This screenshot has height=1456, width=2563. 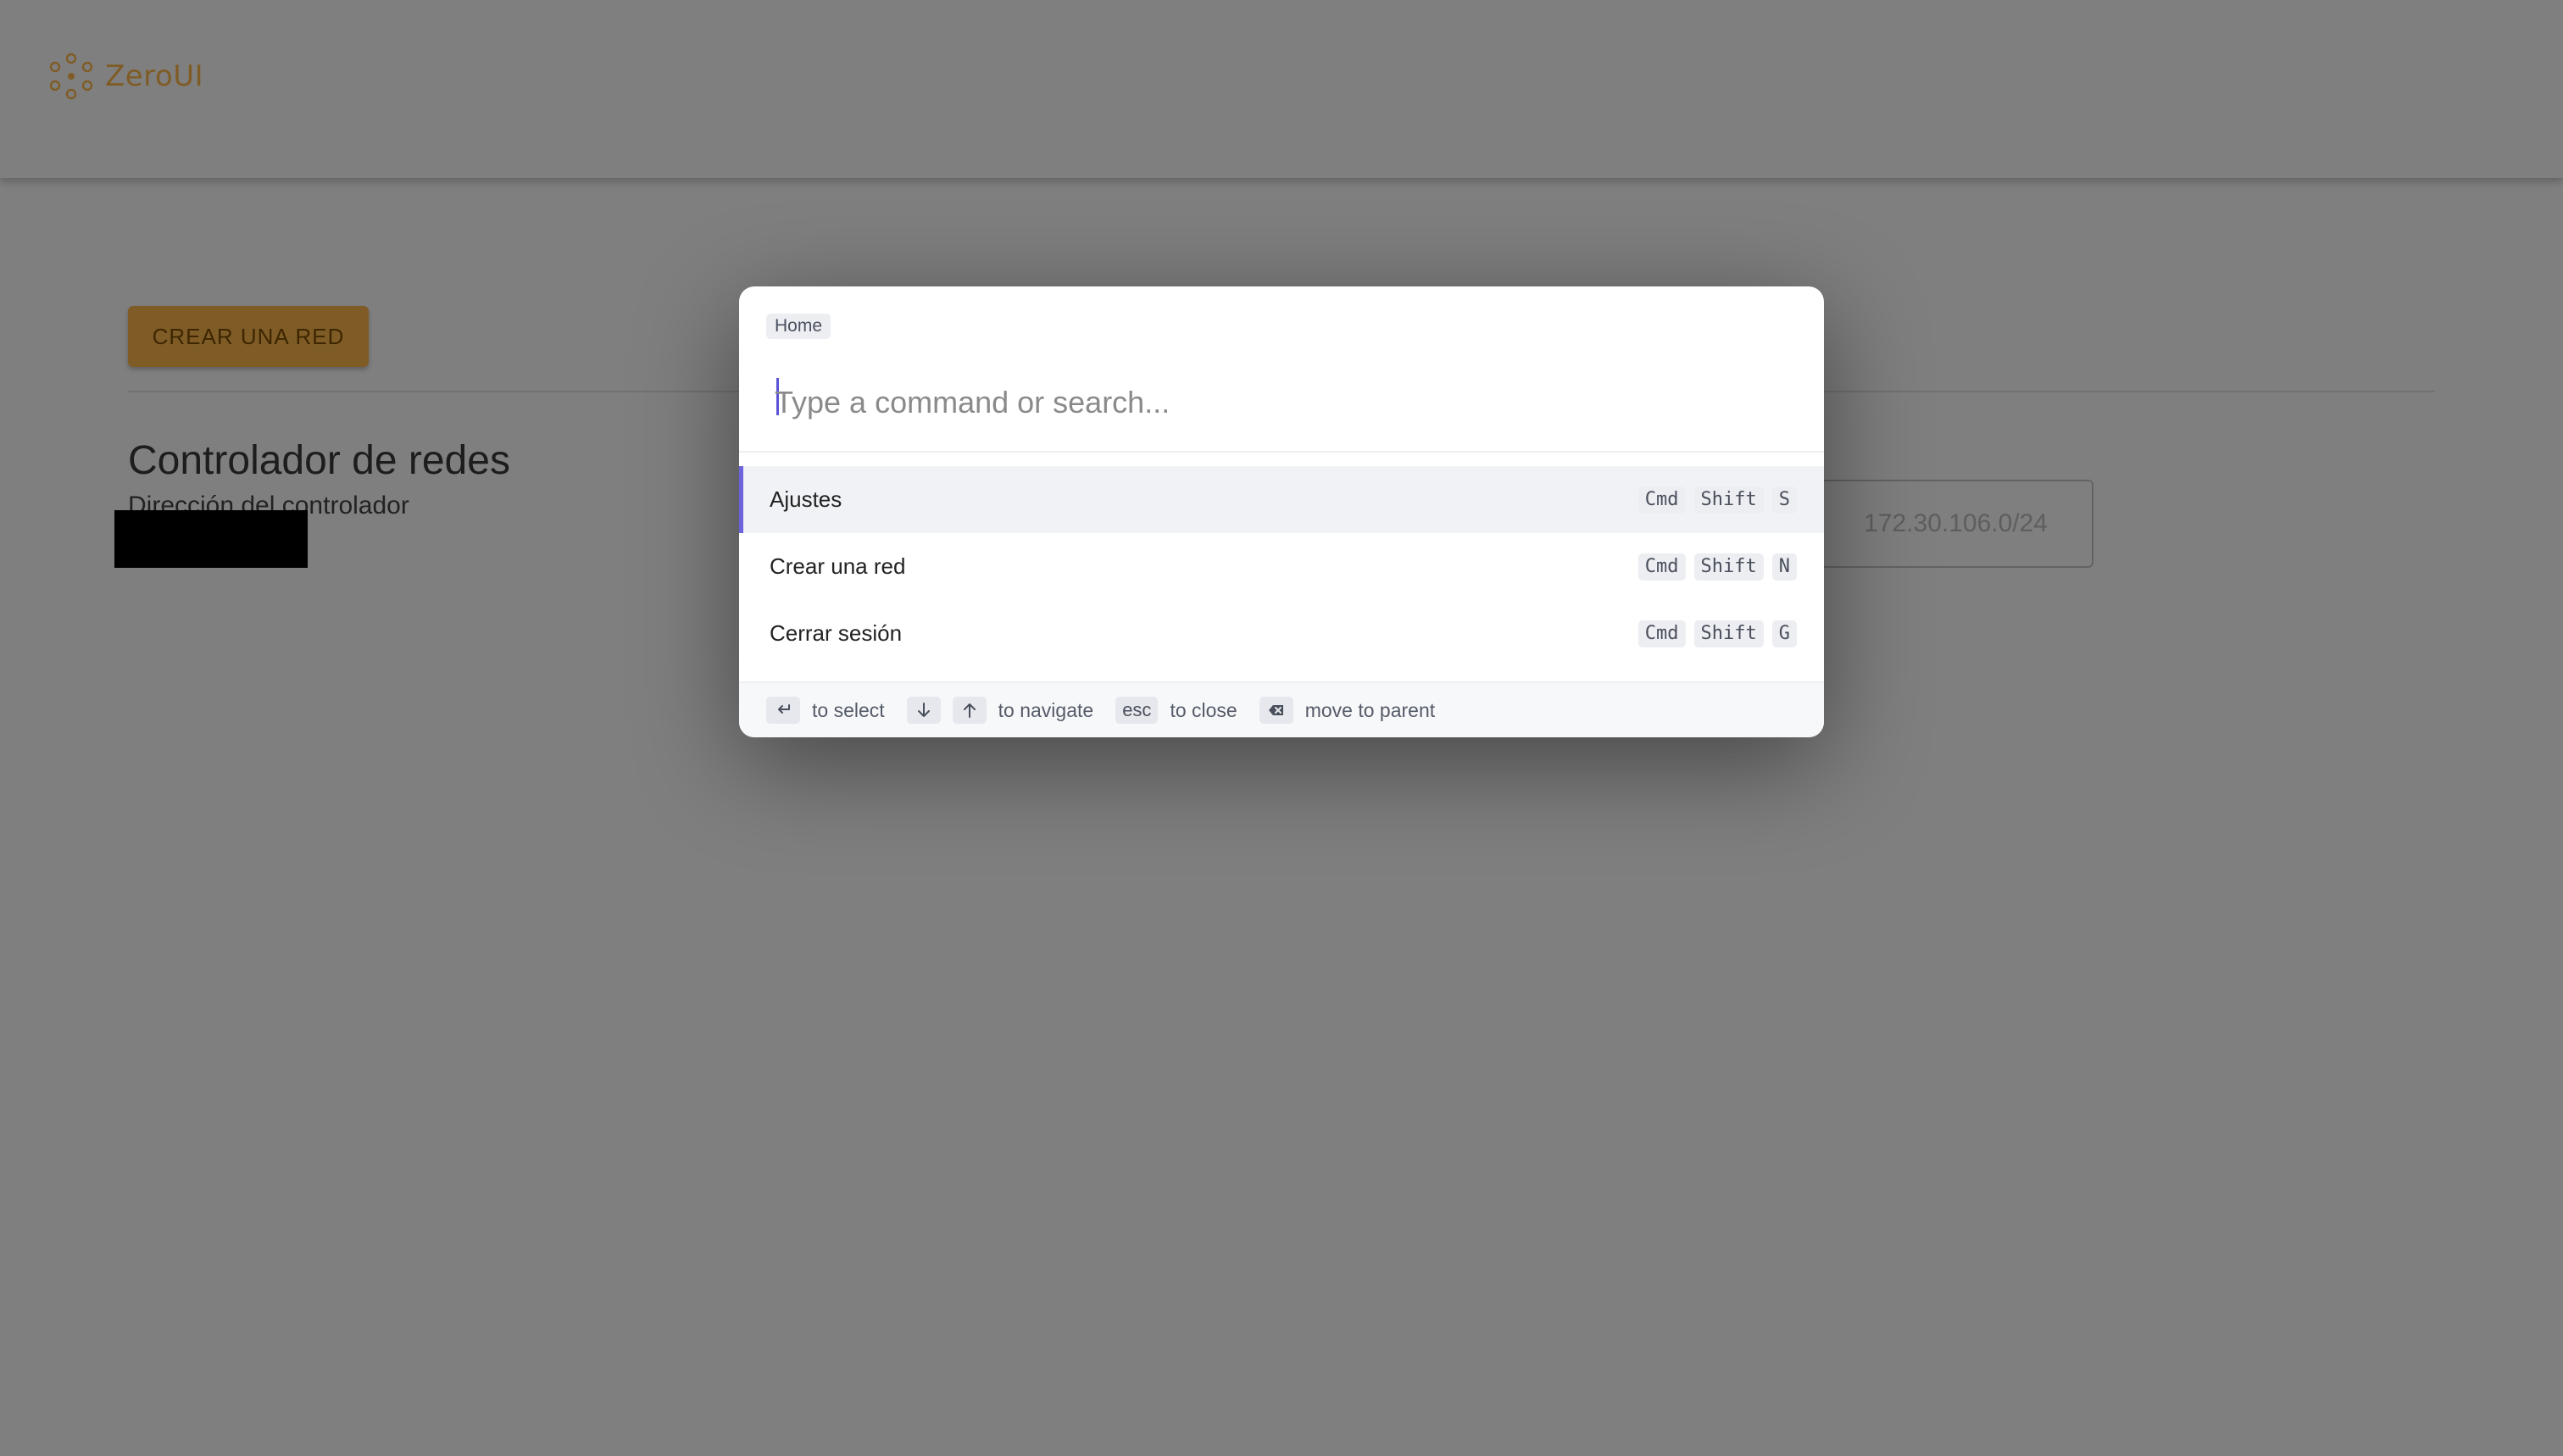 What do you see at coordinates (798, 327) in the screenshot?
I see `breadcrumb: Home` at bounding box center [798, 327].